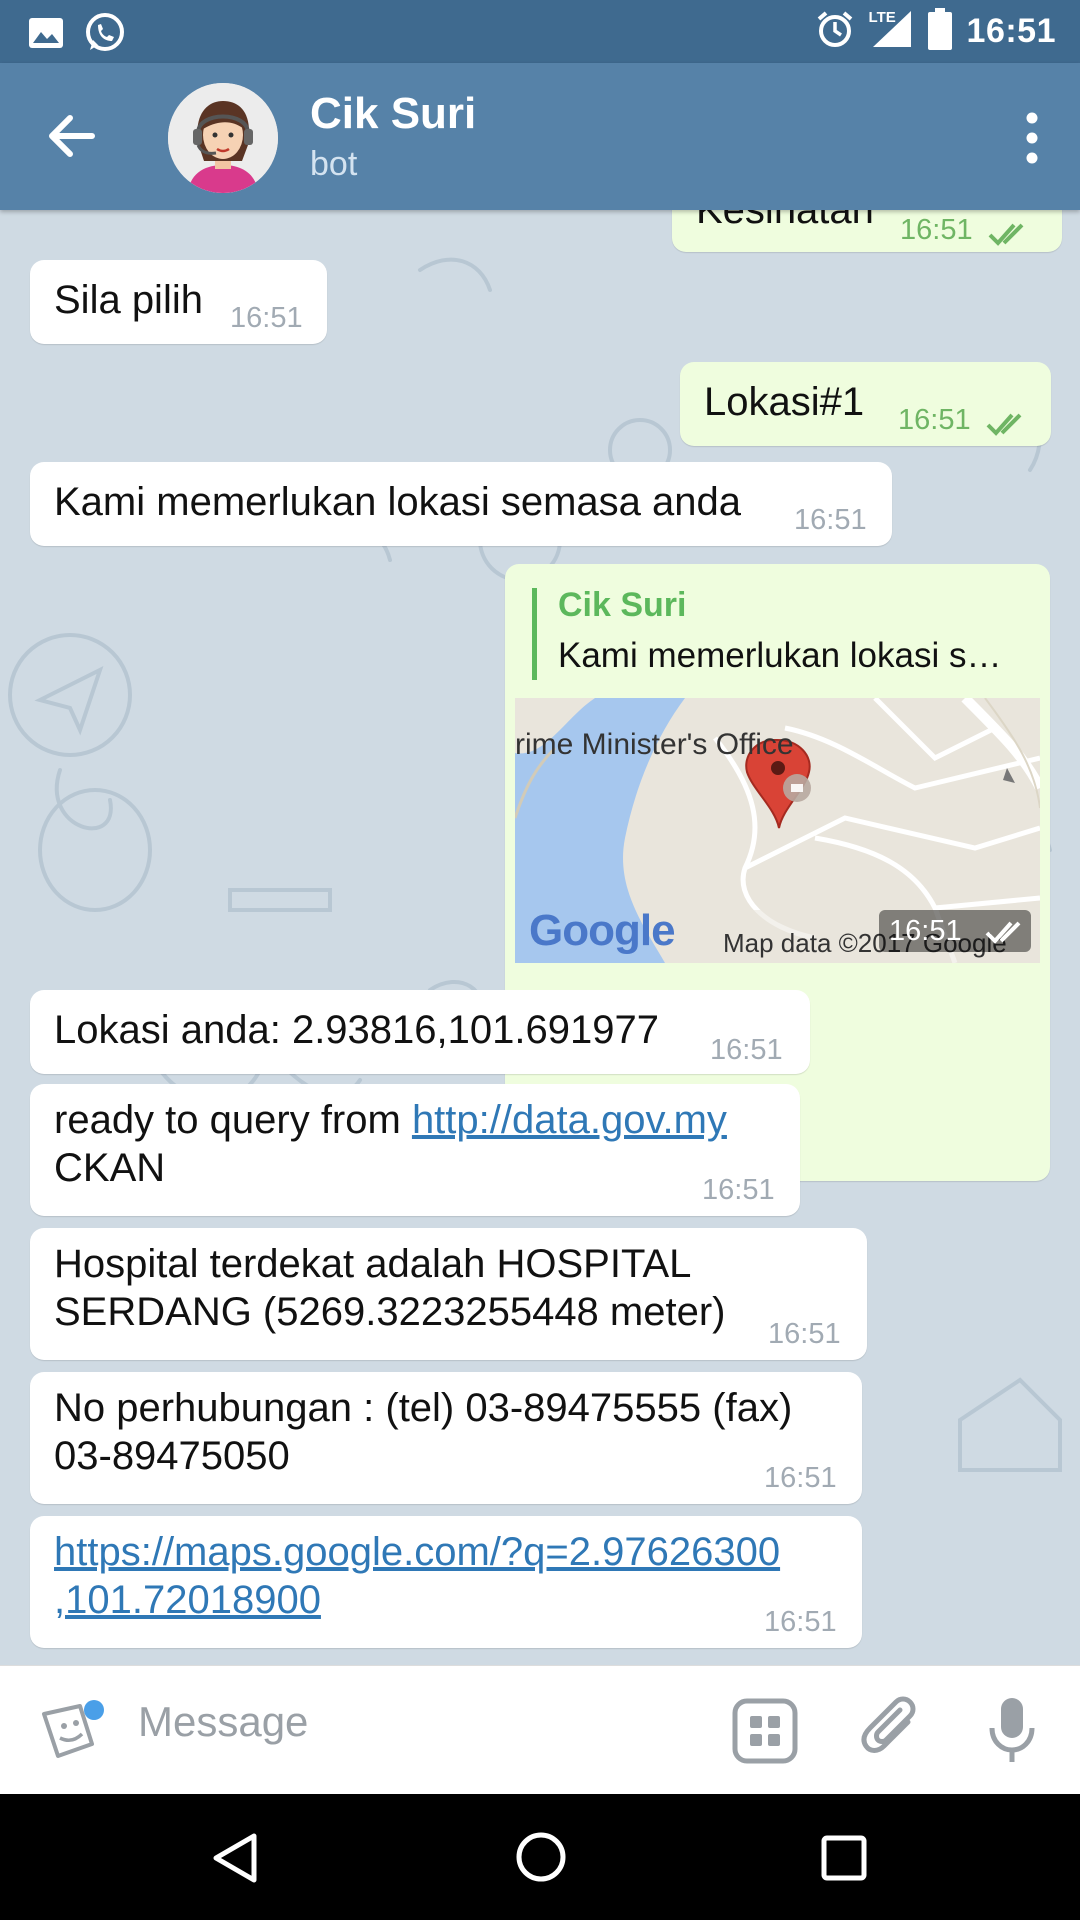  What do you see at coordinates (654, 744) in the screenshot?
I see `map-place-label: rime Minister's Office` at bounding box center [654, 744].